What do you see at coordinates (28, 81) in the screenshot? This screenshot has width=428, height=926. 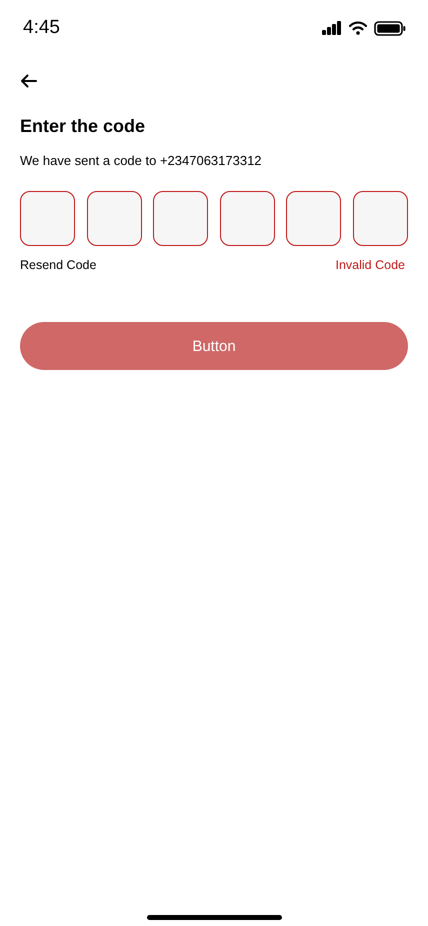 I see `back-arrow-icon` at bounding box center [28, 81].